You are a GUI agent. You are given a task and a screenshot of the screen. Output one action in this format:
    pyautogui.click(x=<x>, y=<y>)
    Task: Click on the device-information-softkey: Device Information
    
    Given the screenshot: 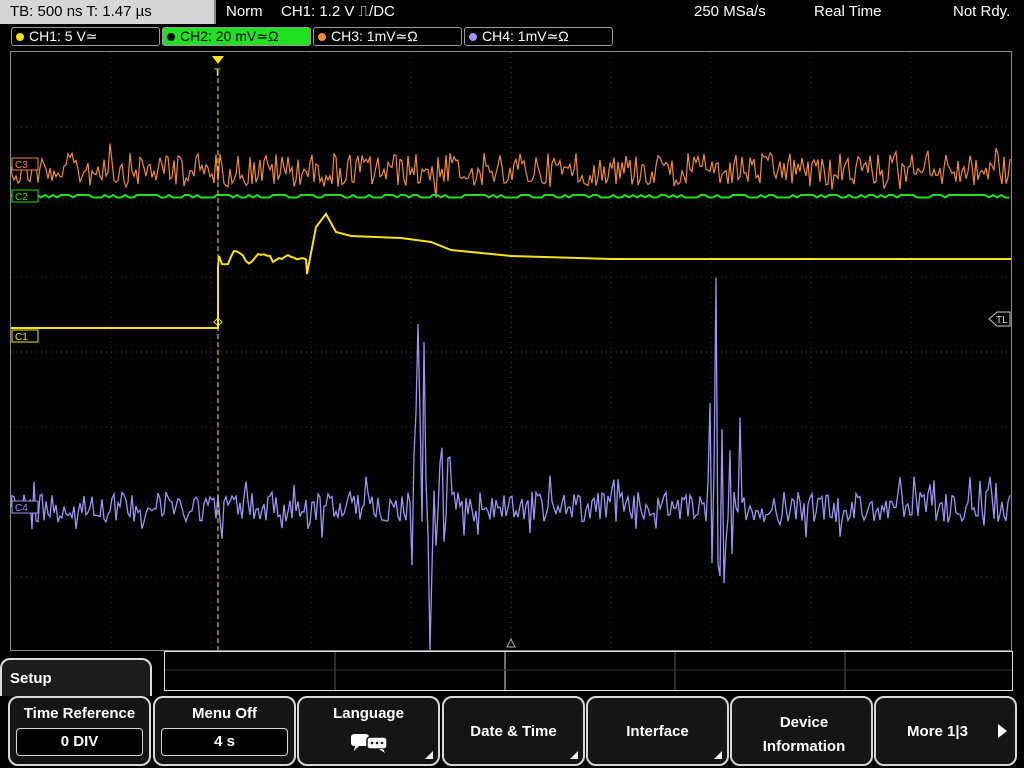 What is the action you would take?
    pyautogui.click(x=801, y=731)
    